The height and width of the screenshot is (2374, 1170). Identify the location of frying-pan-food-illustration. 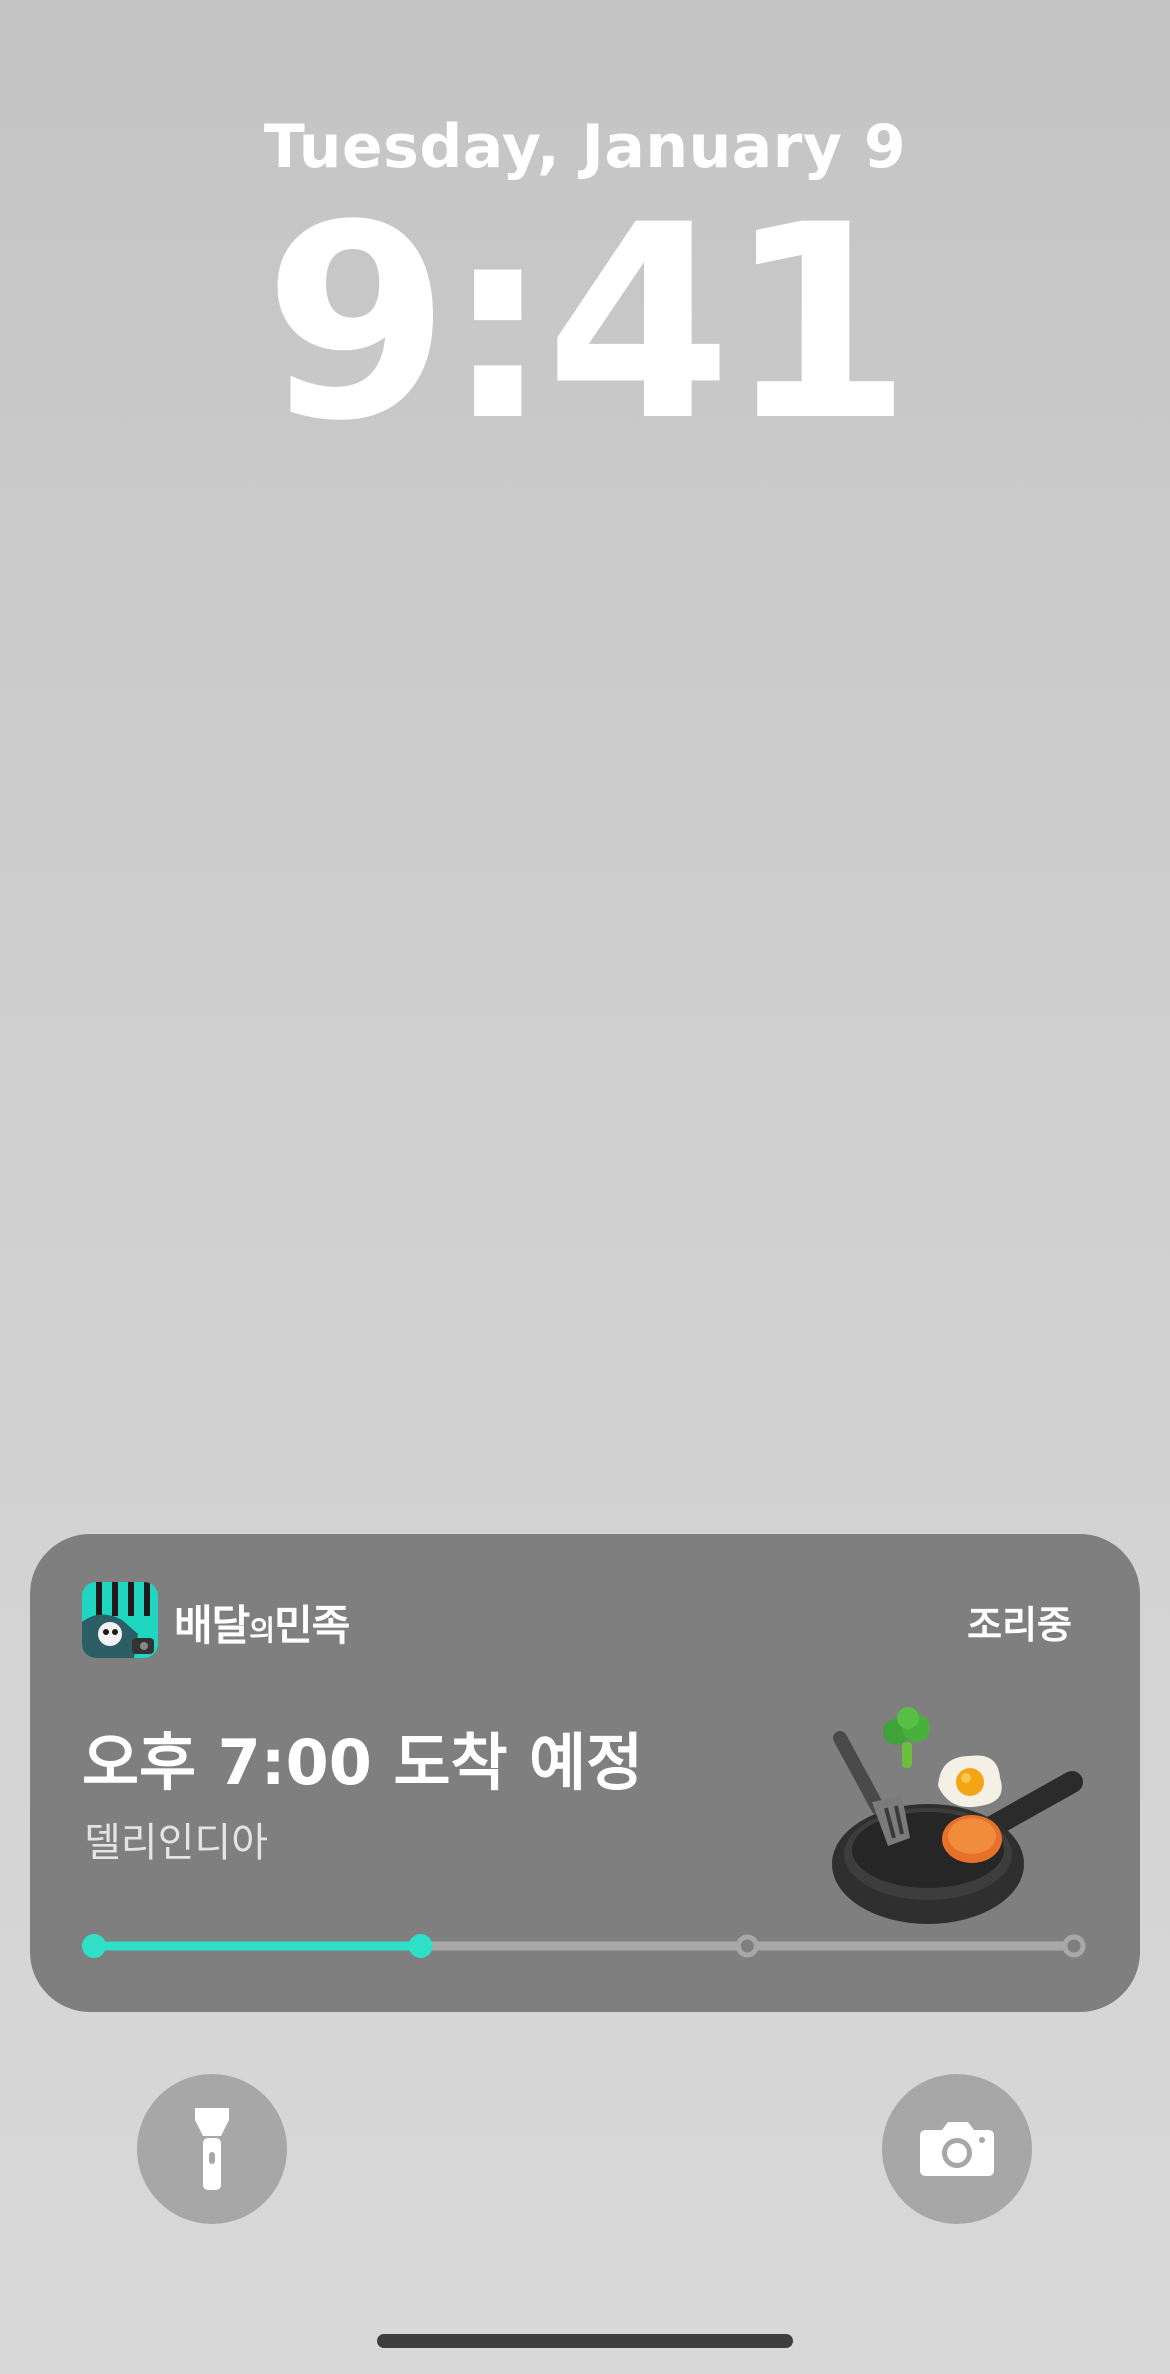
(970, 1819).